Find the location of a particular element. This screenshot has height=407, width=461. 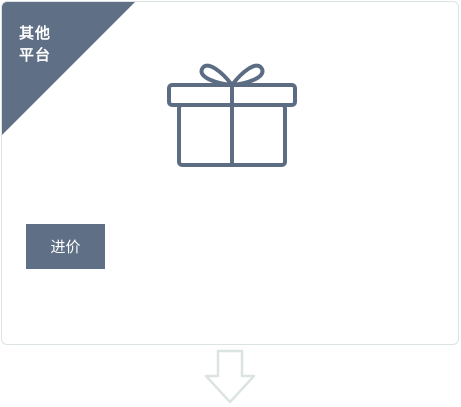

corner-badge: 其他 平台 is located at coordinates (49, 44).